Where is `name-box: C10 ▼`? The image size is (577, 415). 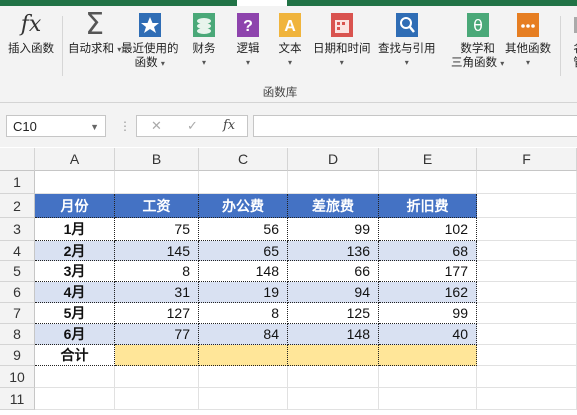 name-box: C10 ▼ is located at coordinates (56, 126).